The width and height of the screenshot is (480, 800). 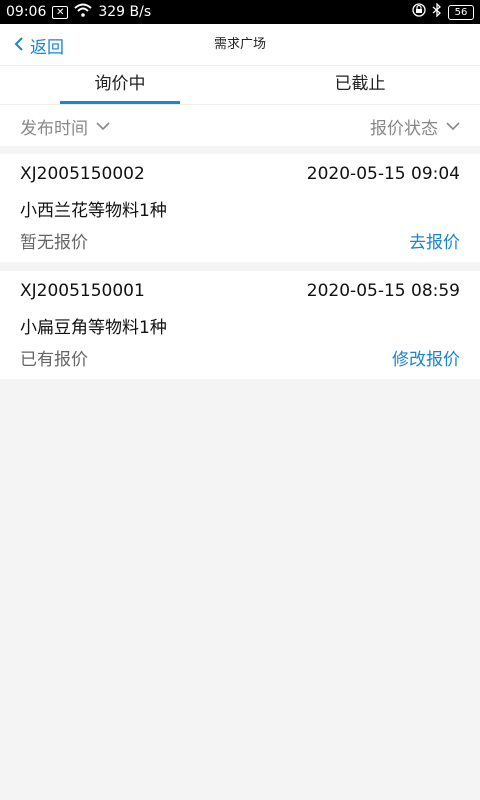 What do you see at coordinates (240, 174) in the screenshot?
I see `item-header: XJ2005150002 2020-05-15 09:04` at bounding box center [240, 174].